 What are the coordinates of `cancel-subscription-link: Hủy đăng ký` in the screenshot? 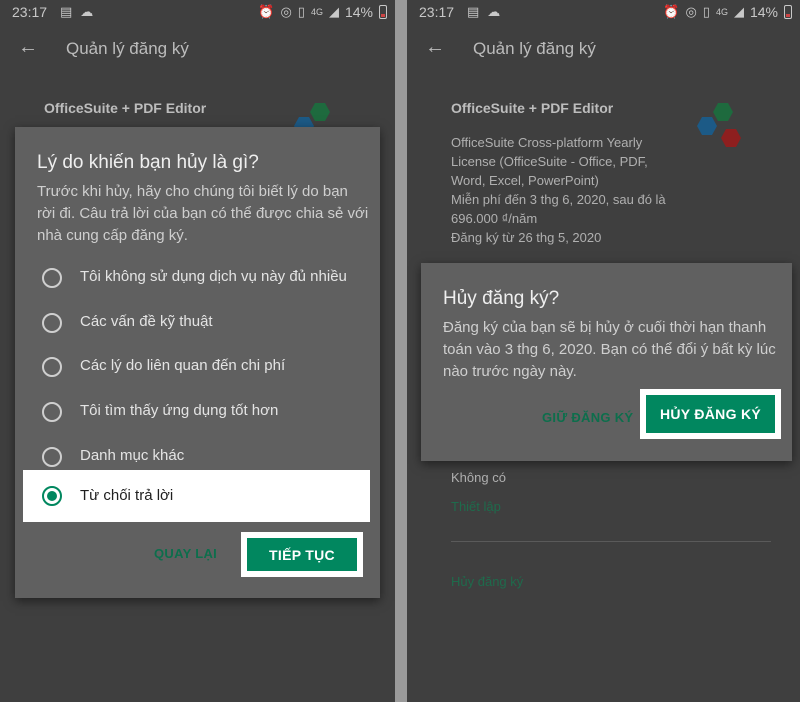 It's located at (487, 581).